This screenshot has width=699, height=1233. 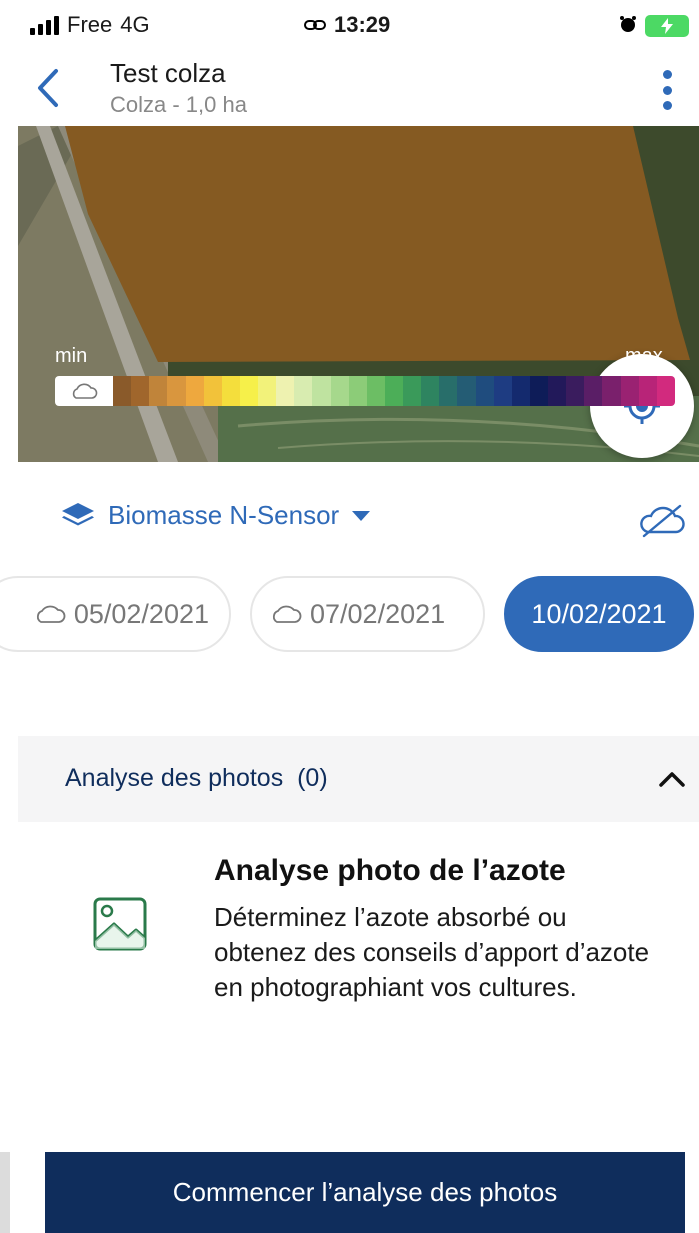 What do you see at coordinates (628, 26) in the screenshot?
I see `alarm-icon` at bounding box center [628, 26].